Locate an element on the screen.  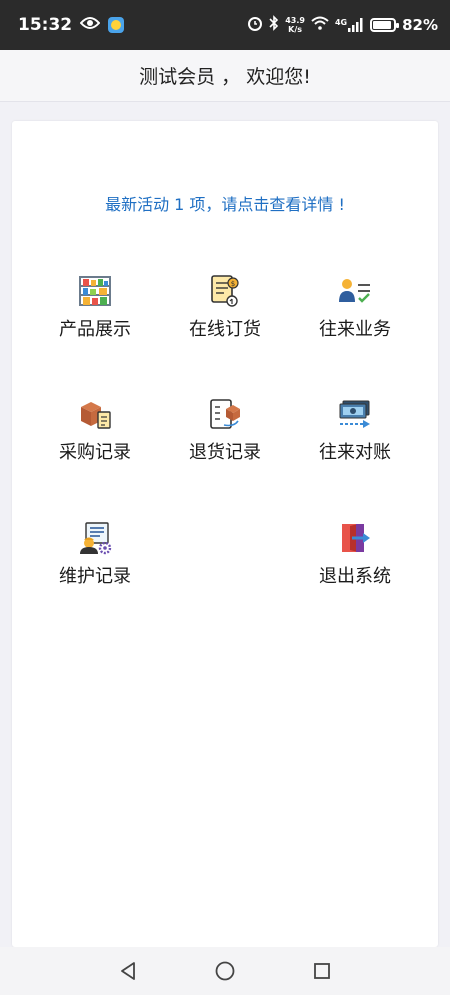
system-nav-bar is located at coordinates (225, 971).